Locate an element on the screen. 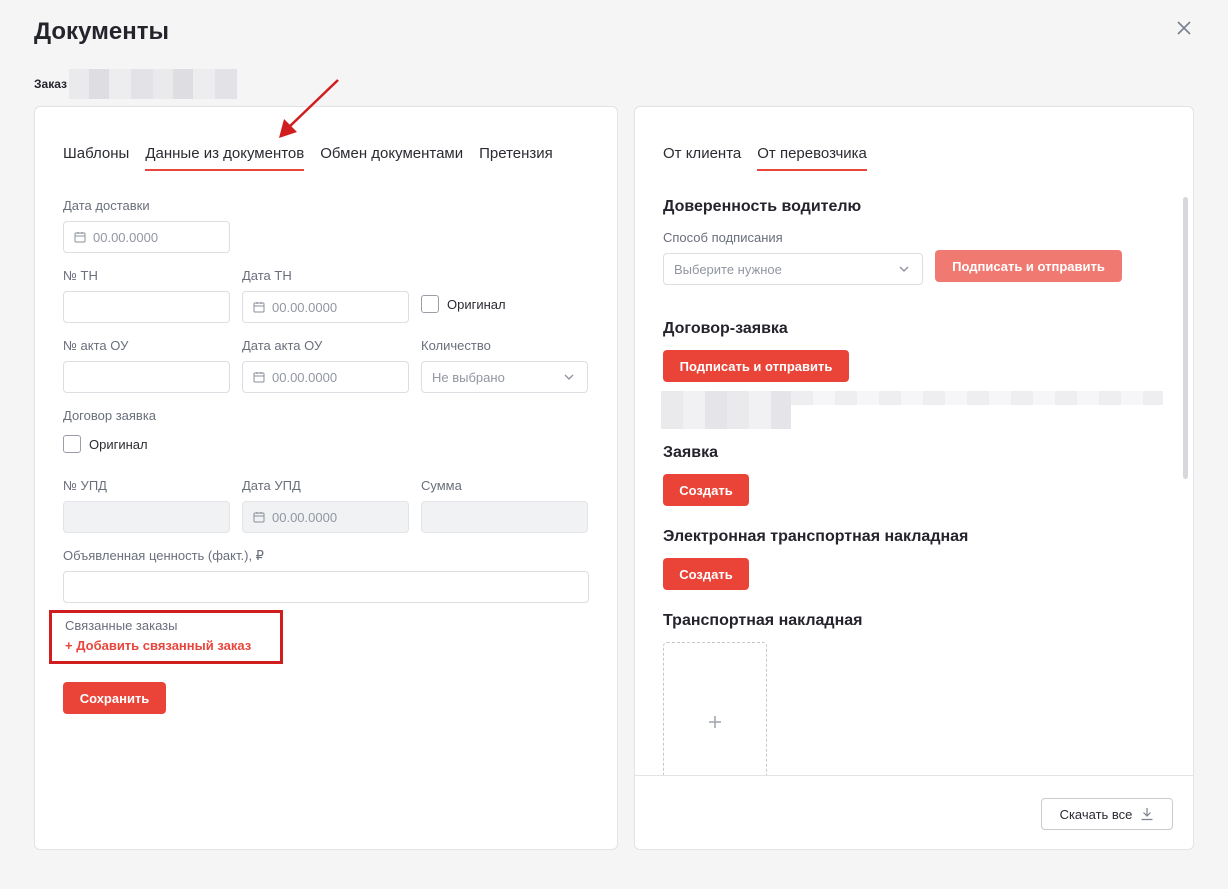 Image resolution: width=1228 pixels, height=889 pixels. upd-date-input: 00.00.0000 is located at coordinates (325, 517).